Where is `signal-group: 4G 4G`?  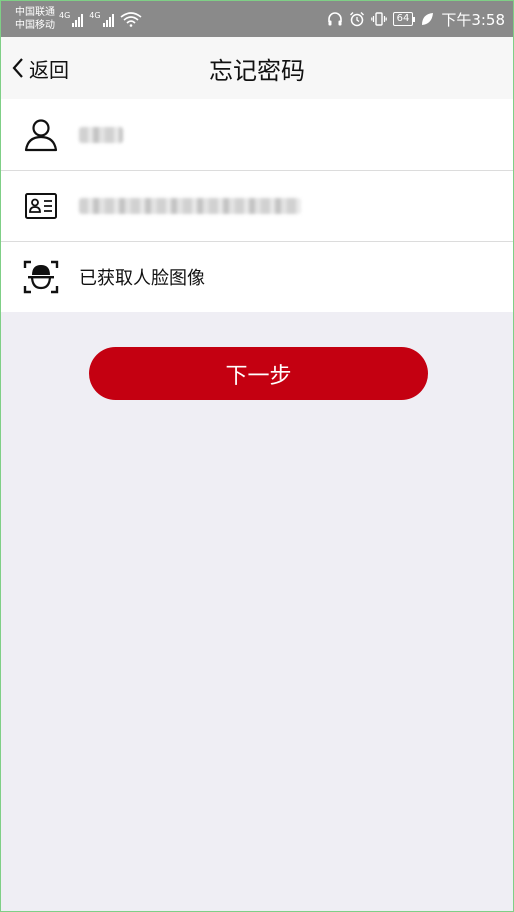
signal-group: 4G 4G is located at coordinates (86, 19).